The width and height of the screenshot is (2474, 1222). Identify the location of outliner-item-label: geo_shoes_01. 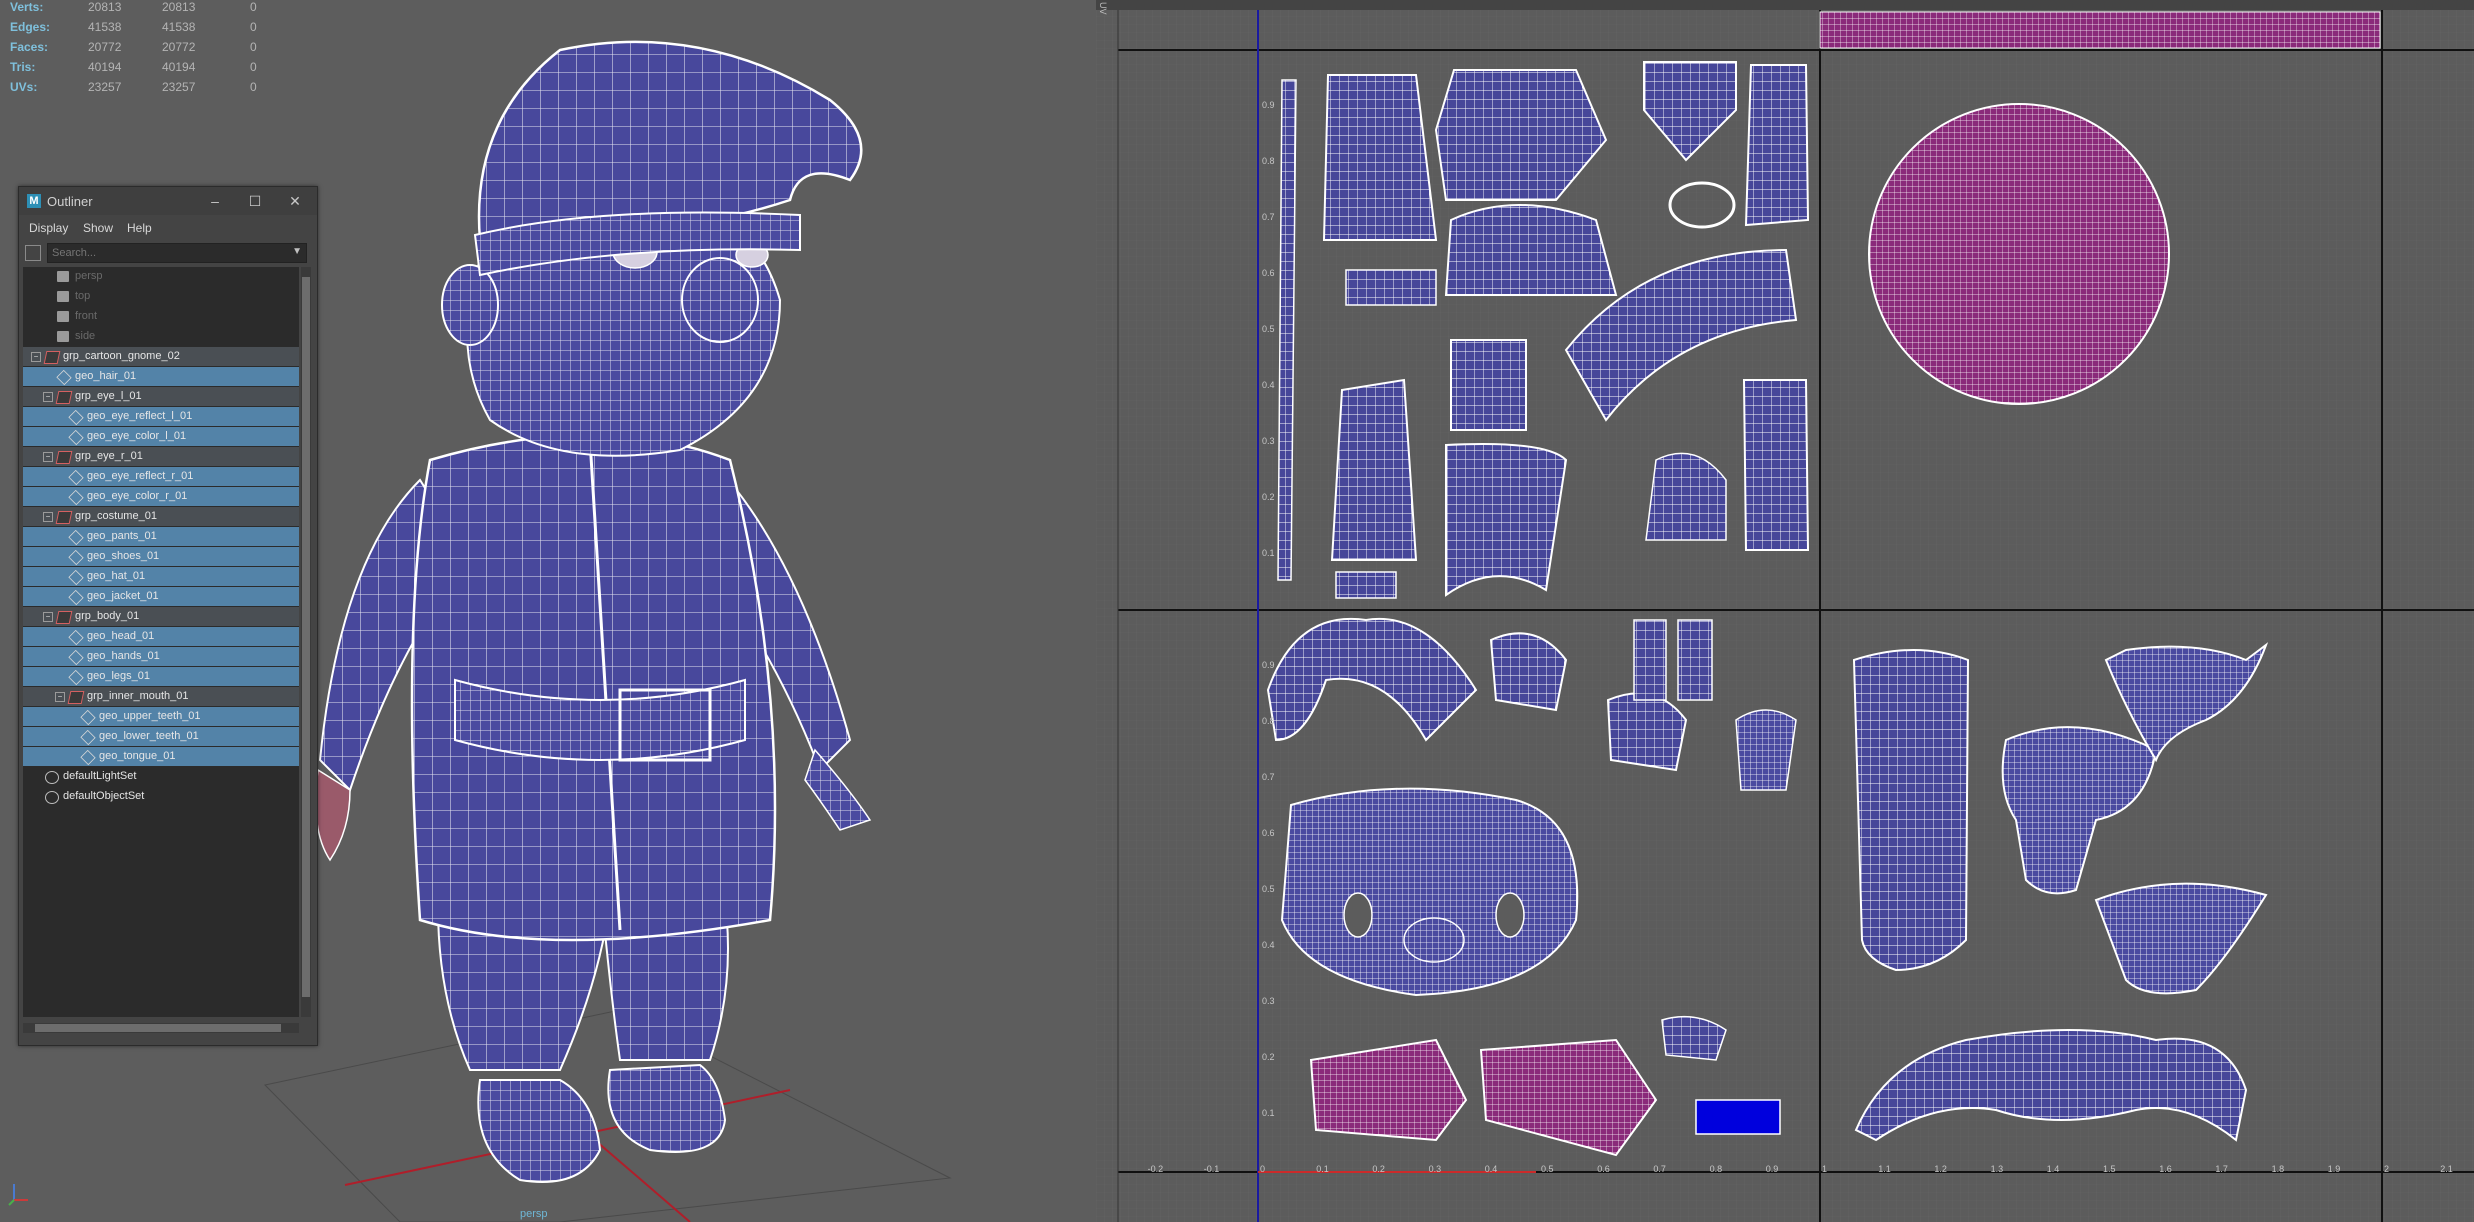
(123, 556).